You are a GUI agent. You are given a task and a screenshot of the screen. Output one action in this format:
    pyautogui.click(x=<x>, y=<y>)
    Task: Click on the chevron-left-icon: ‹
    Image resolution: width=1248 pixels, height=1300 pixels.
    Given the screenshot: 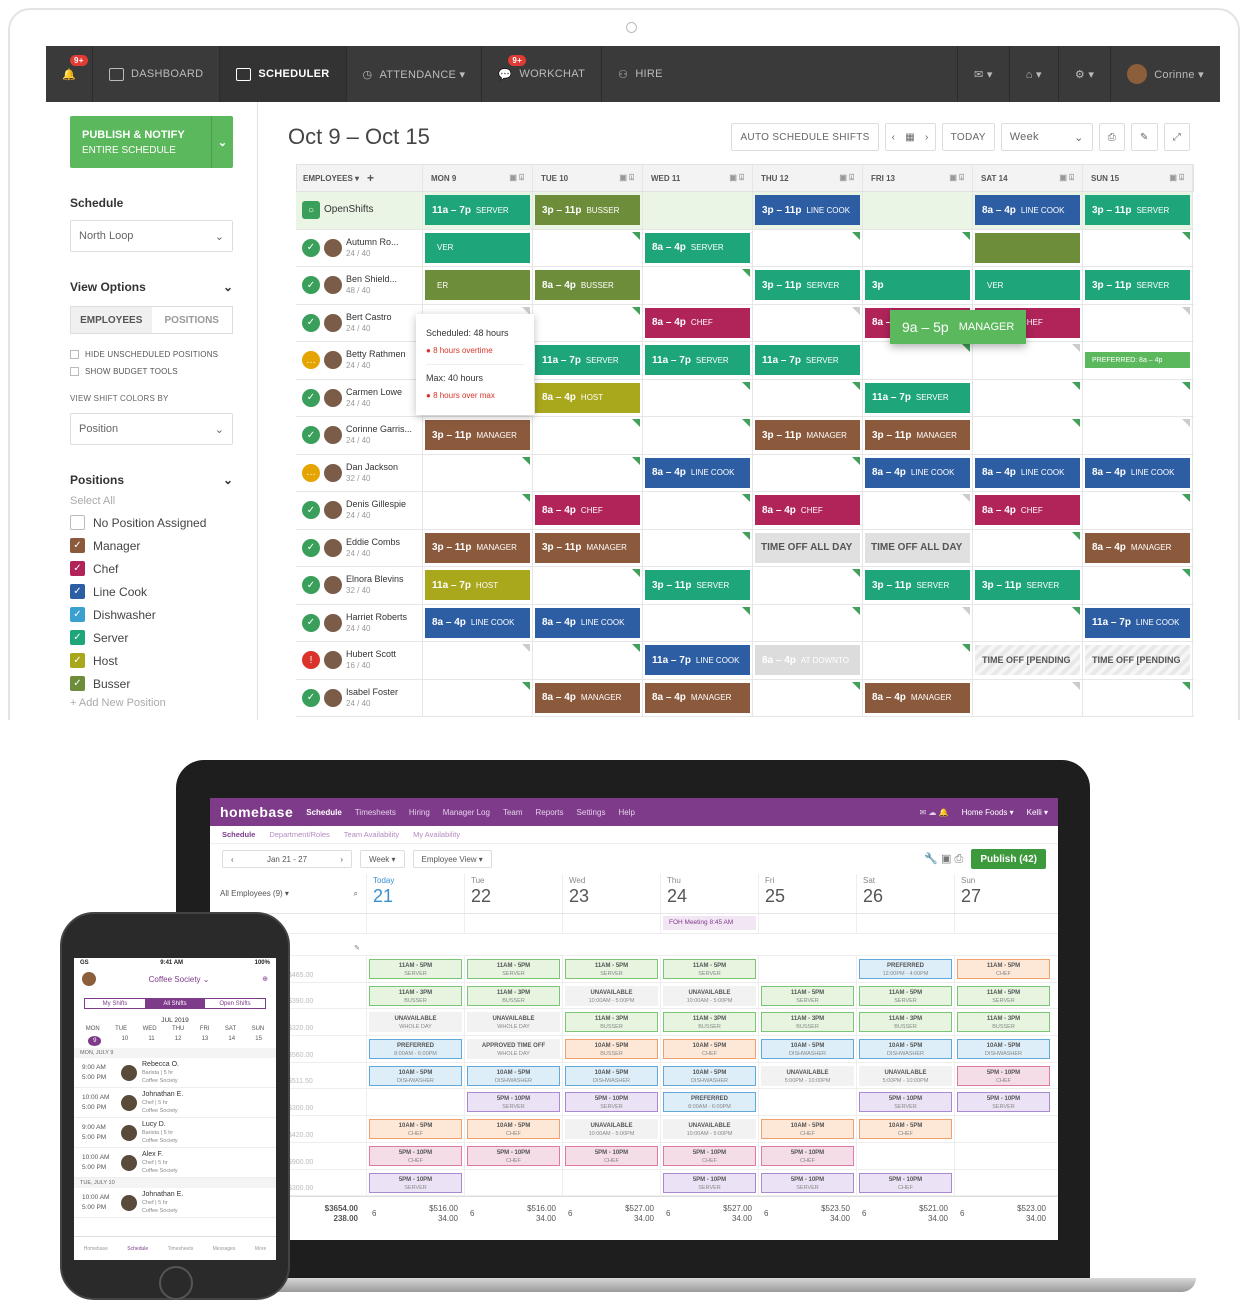 What is the action you would take?
    pyautogui.click(x=894, y=137)
    